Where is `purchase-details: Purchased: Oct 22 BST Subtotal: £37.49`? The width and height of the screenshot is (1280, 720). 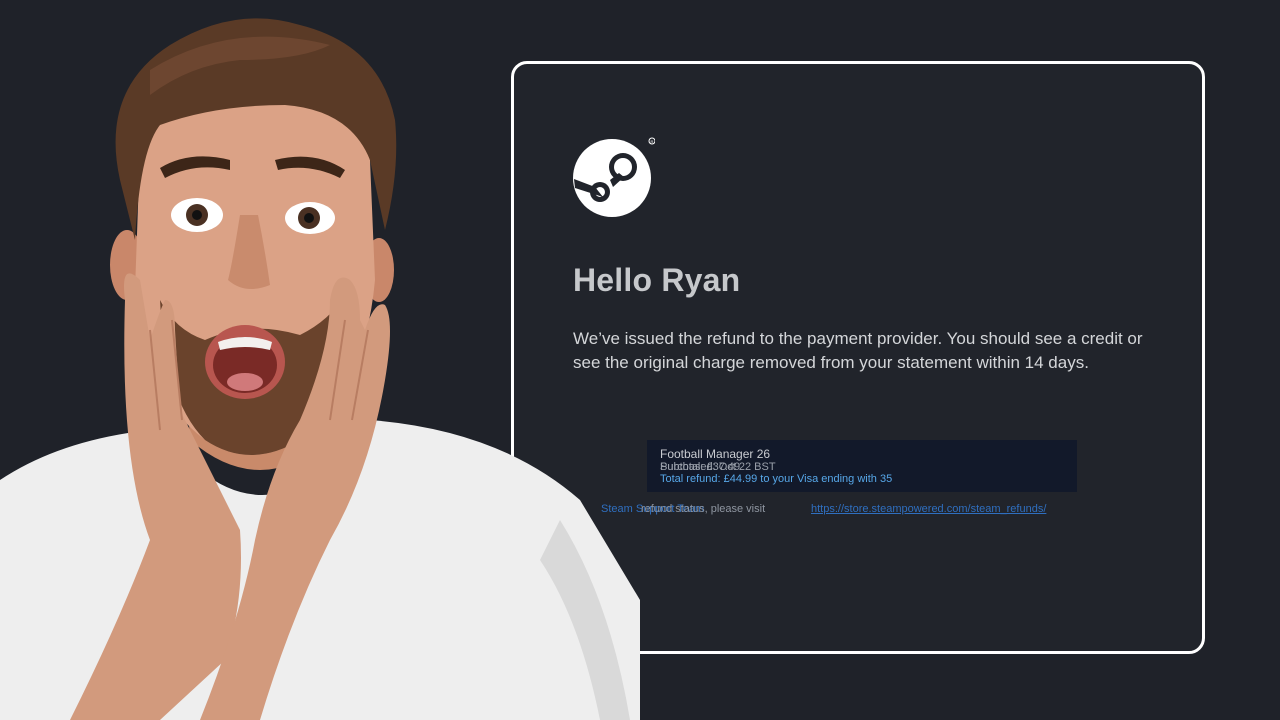 purchase-details: Purchased: Oct 22 BST Subtotal: £37.49 is located at coordinates (862, 467).